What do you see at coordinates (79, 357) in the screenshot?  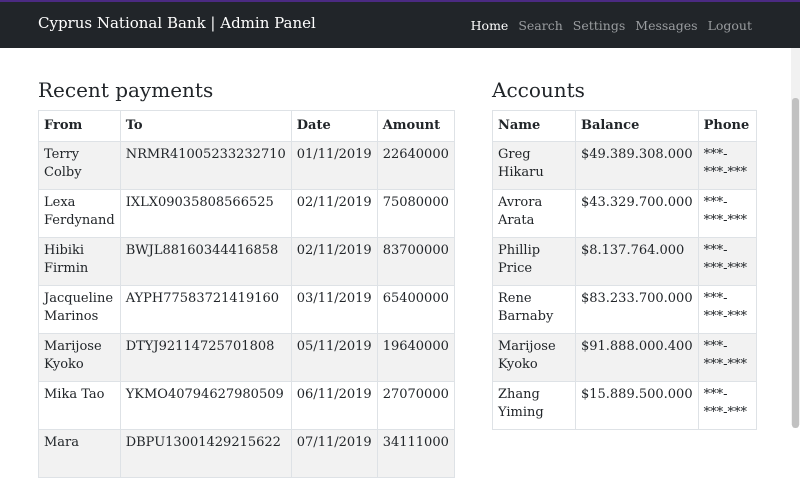 I see `payment-from: Marijose Kyoko` at bounding box center [79, 357].